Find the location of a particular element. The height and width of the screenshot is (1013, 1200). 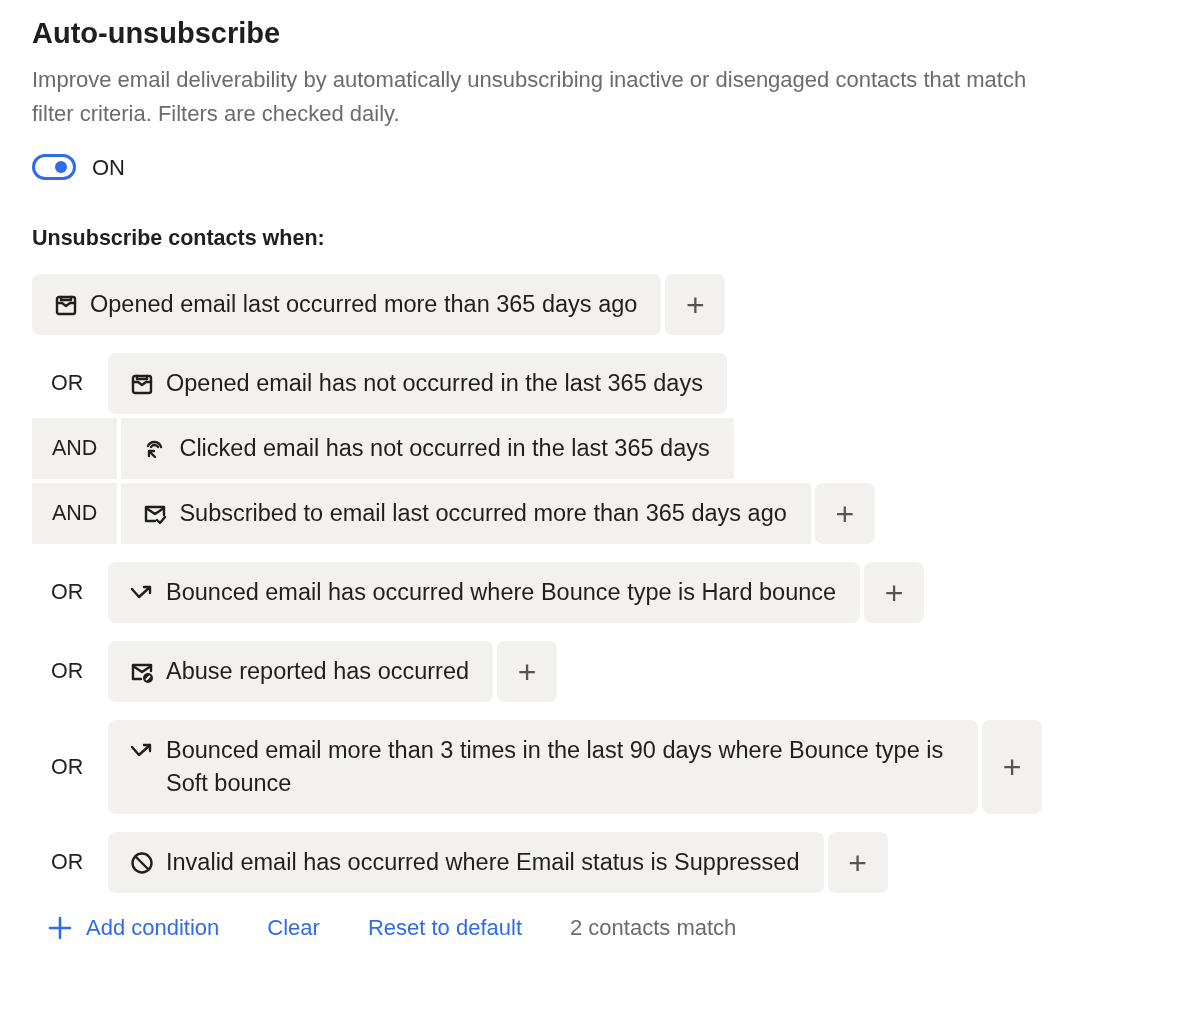

prohibited-icon is located at coordinates (142, 863).